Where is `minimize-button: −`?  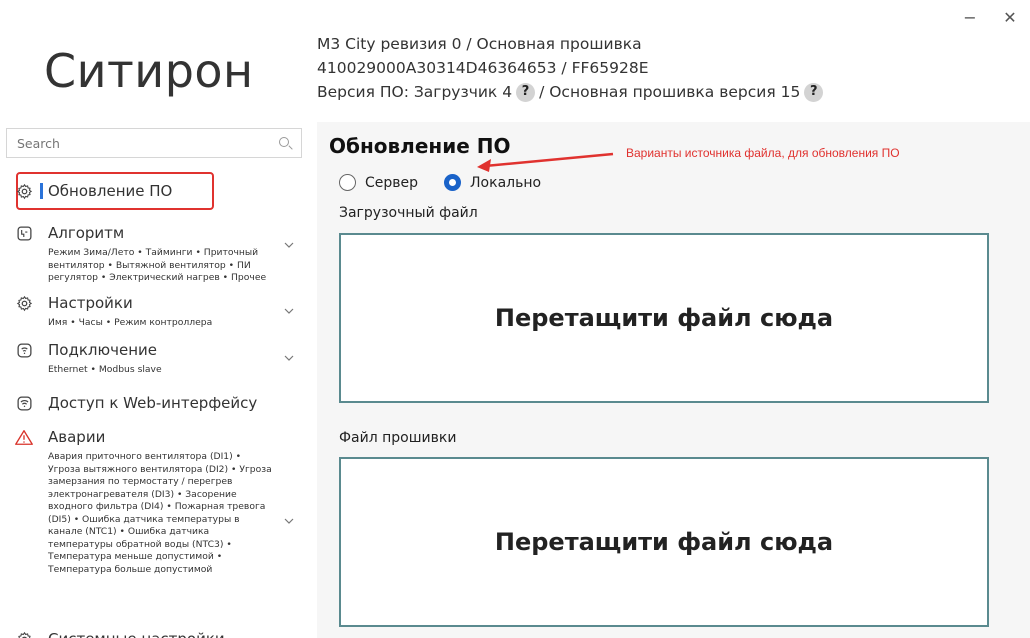
minimize-button: − is located at coordinates (970, 17).